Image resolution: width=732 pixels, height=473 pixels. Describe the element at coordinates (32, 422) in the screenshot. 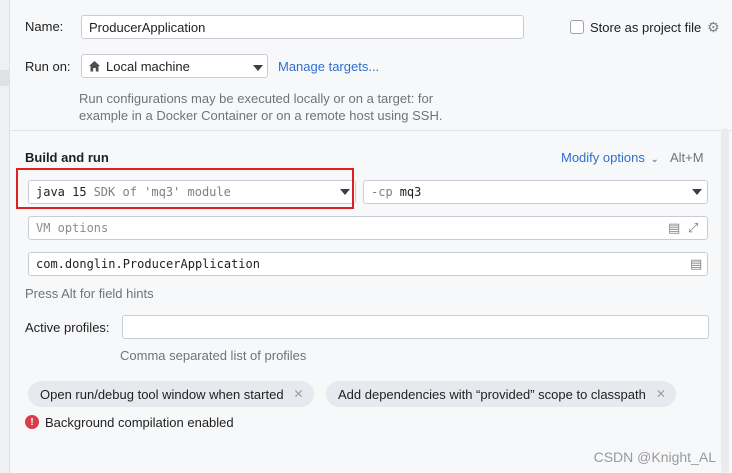

I see `error-icon: !` at that location.